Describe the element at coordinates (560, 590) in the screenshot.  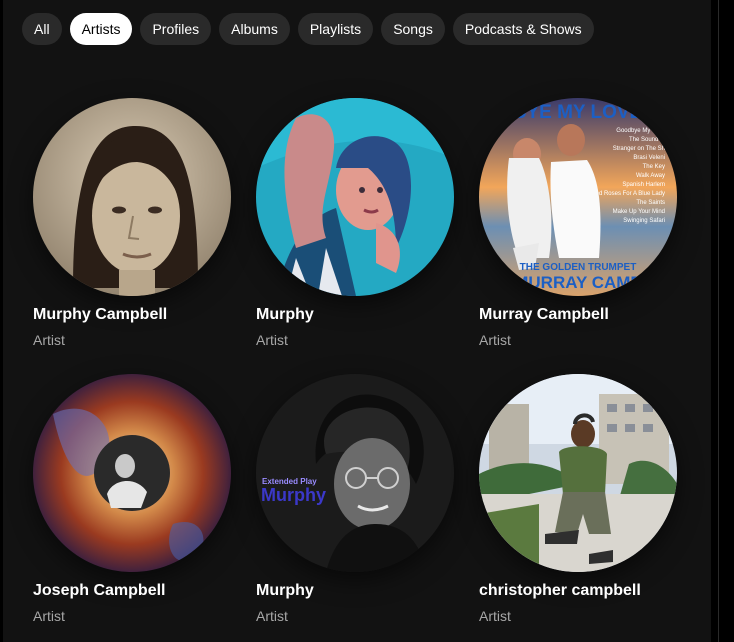
I see `artist-name: christopher campbell` at that location.